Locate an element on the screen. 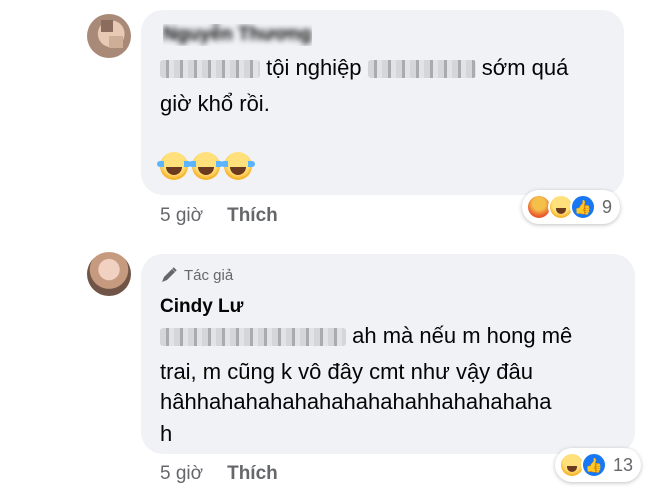  reaction-summary: 👍 9 is located at coordinates (571, 207).